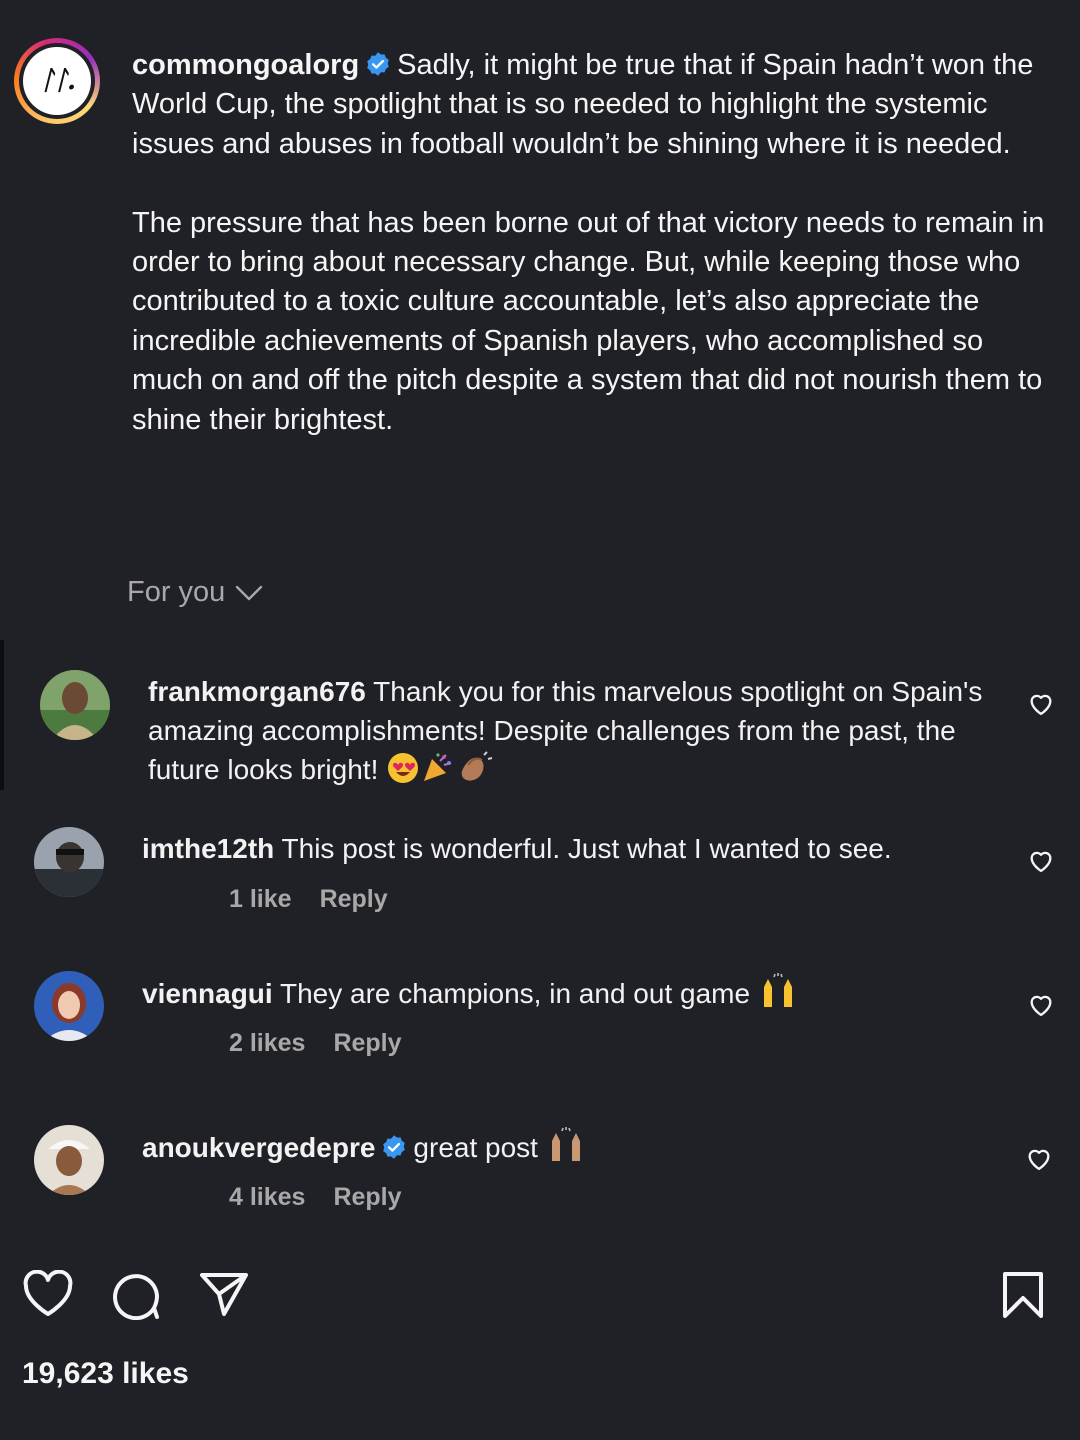 This screenshot has width=1080, height=1440. Describe the element at coordinates (136, 1295) in the screenshot. I see `comment-icon` at that location.